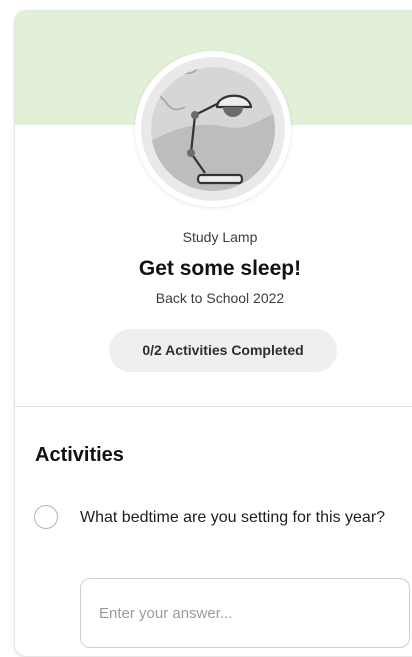  Describe the element at coordinates (213, 406) in the screenshot. I see `section-divider` at that location.